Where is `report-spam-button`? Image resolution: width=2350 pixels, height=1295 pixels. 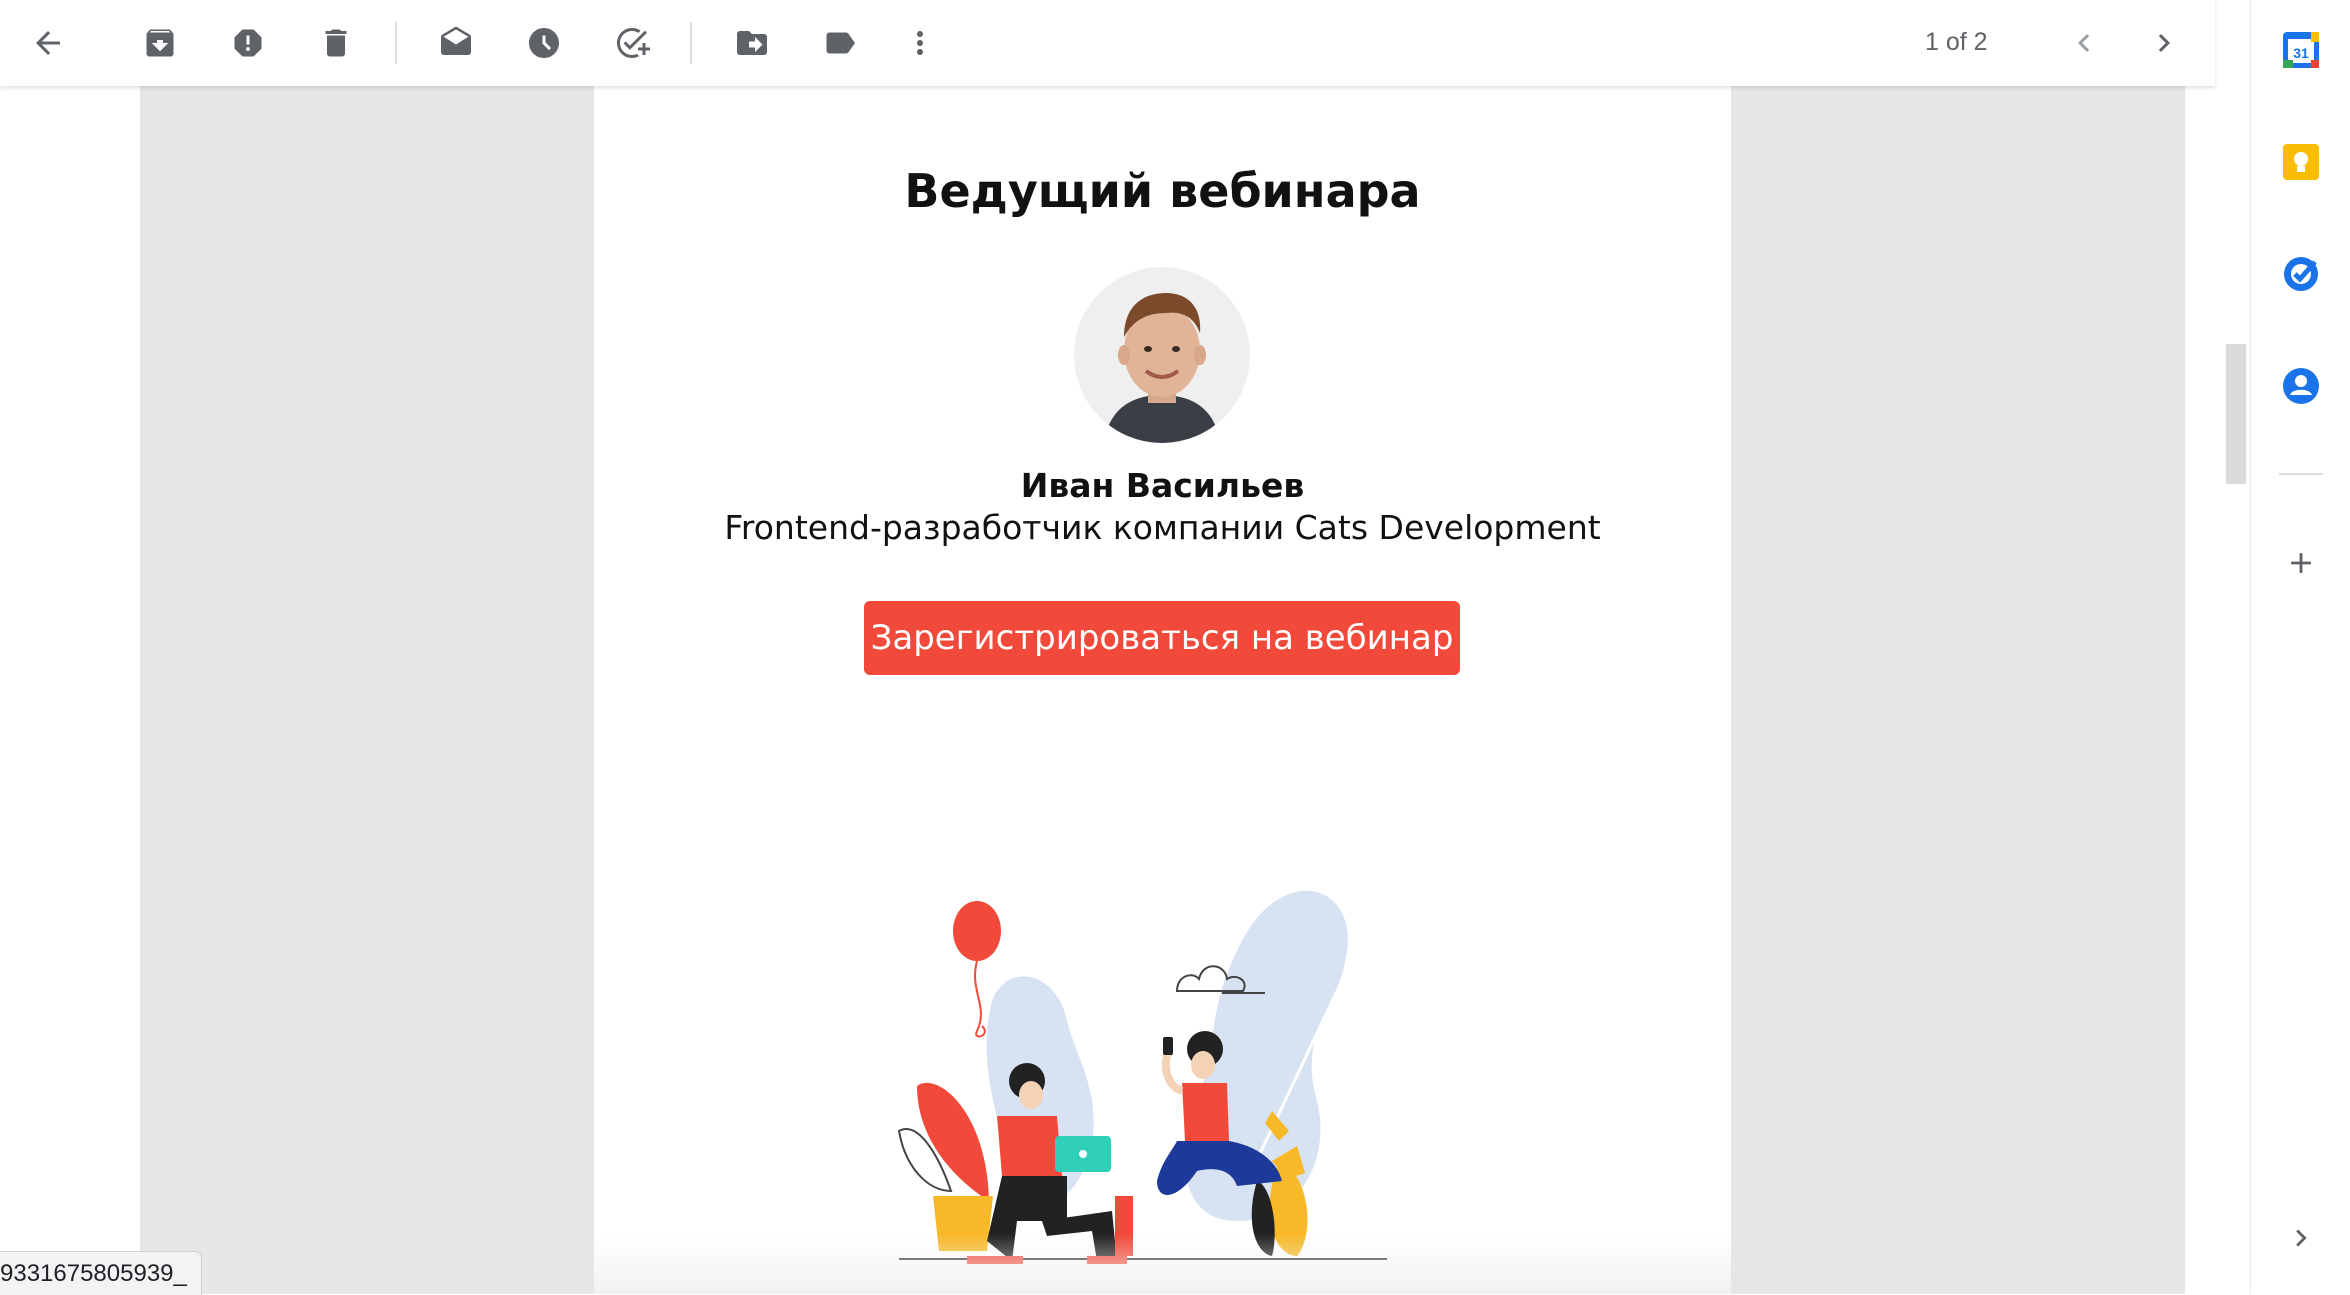 report-spam-button is located at coordinates (248, 43).